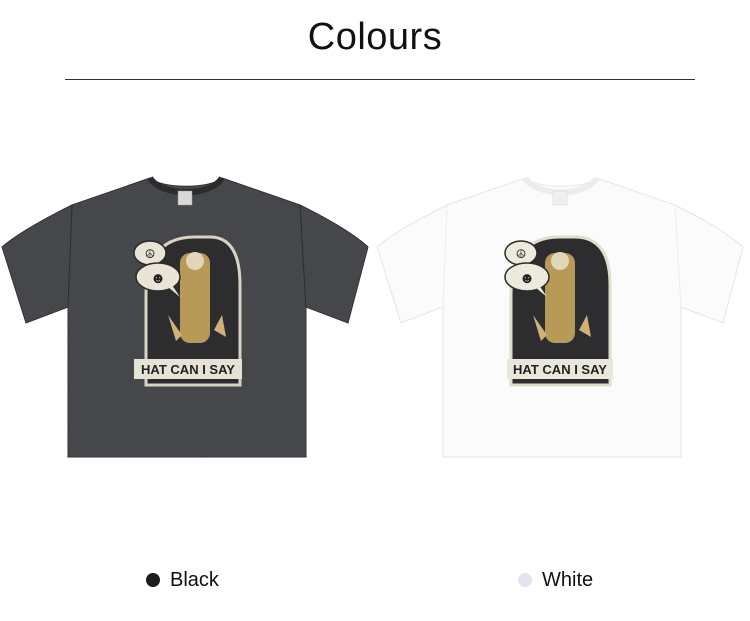  Describe the element at coordinates (525, 580) in the screenshot. I see `color-swatch-white` at that location.